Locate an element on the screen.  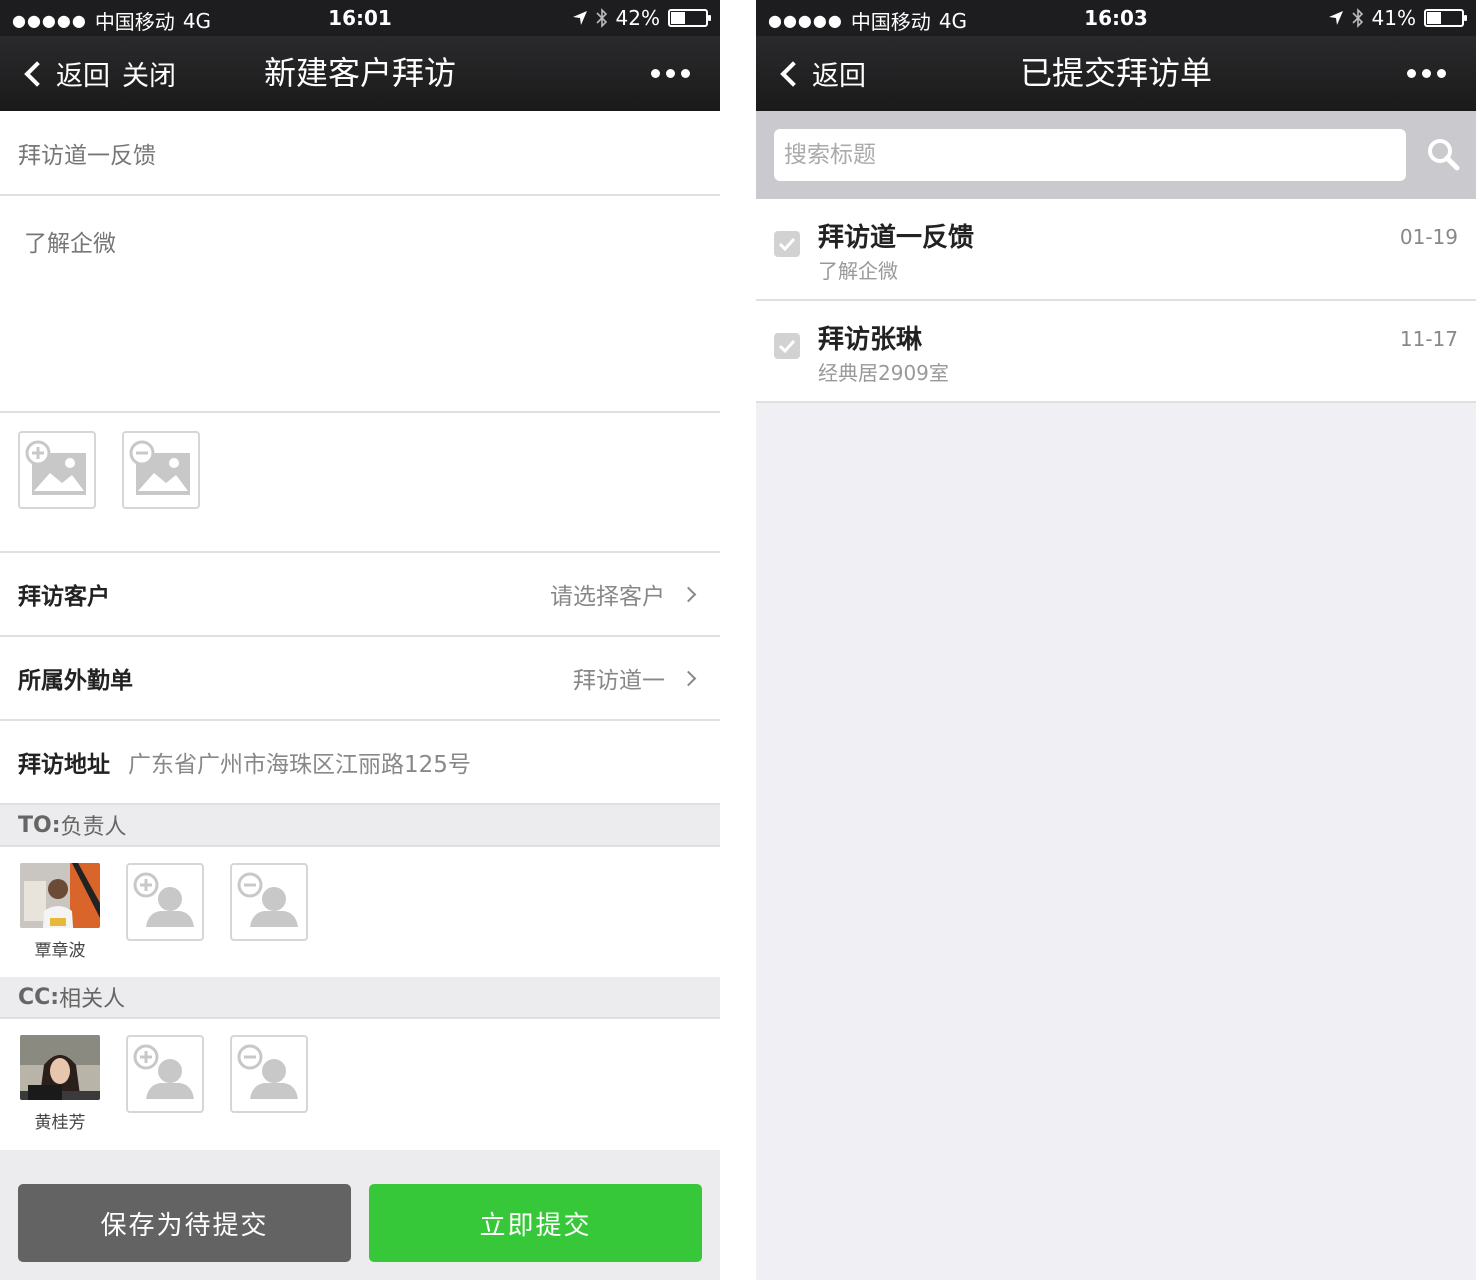
attendance-value: 拜访道一 is located at coordinates (619, 681).